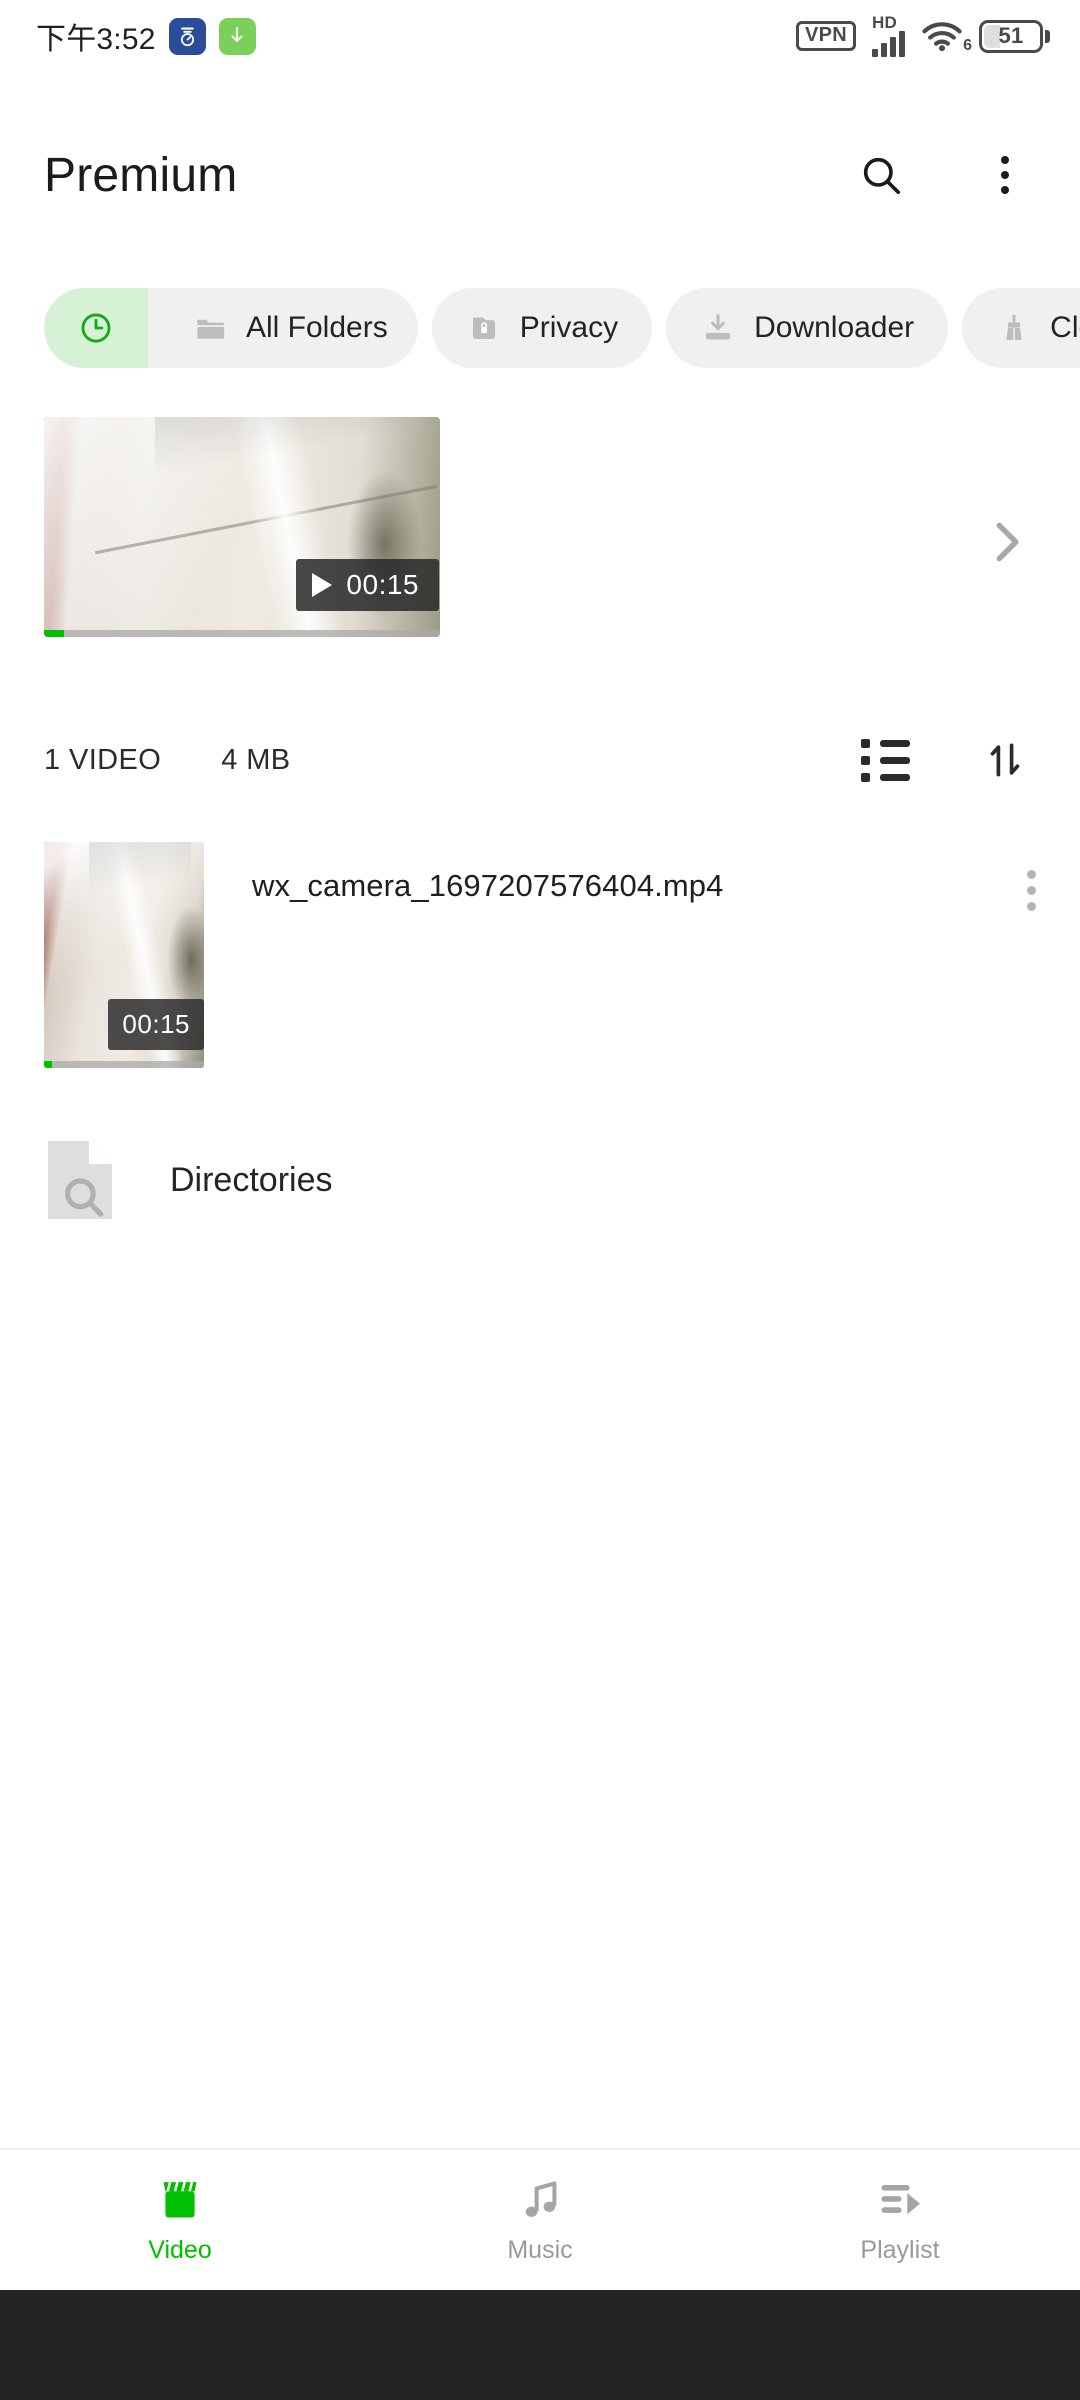 The height and width of the screenshot is (2400, 1080). Describe the element at coordinates (900, 2200) in the screenshot. I see `playlist-icon` at that location.